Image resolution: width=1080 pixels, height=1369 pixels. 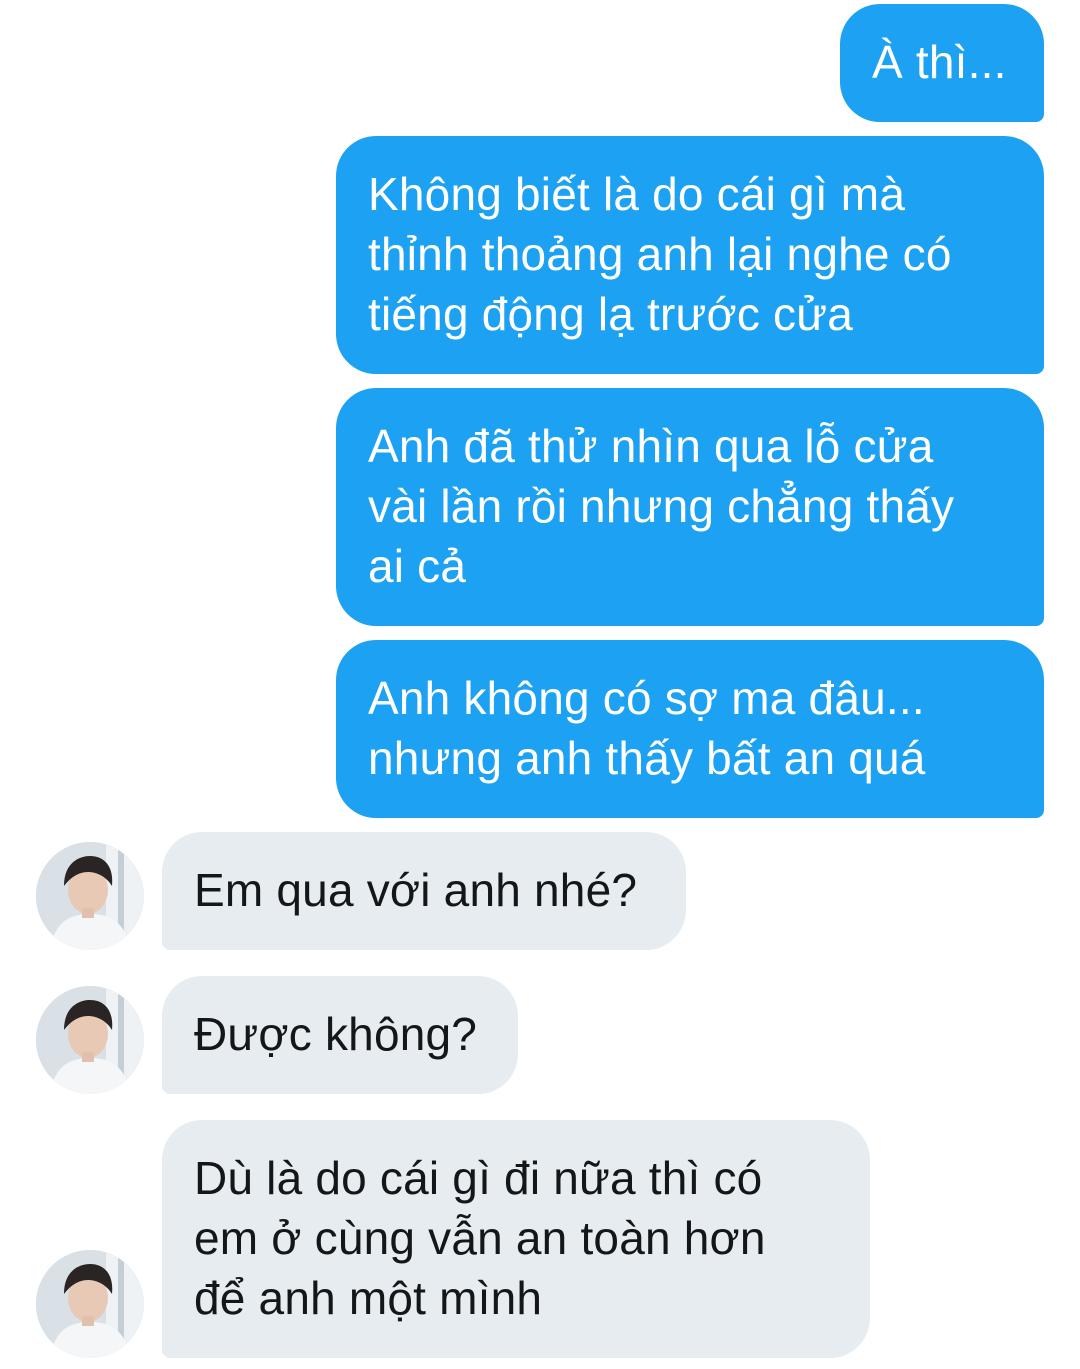 What do you see at coordinates (340, 1035) in the screenshot?
I see `incoming-message: Được không?` at bounding box center [340, 1035].